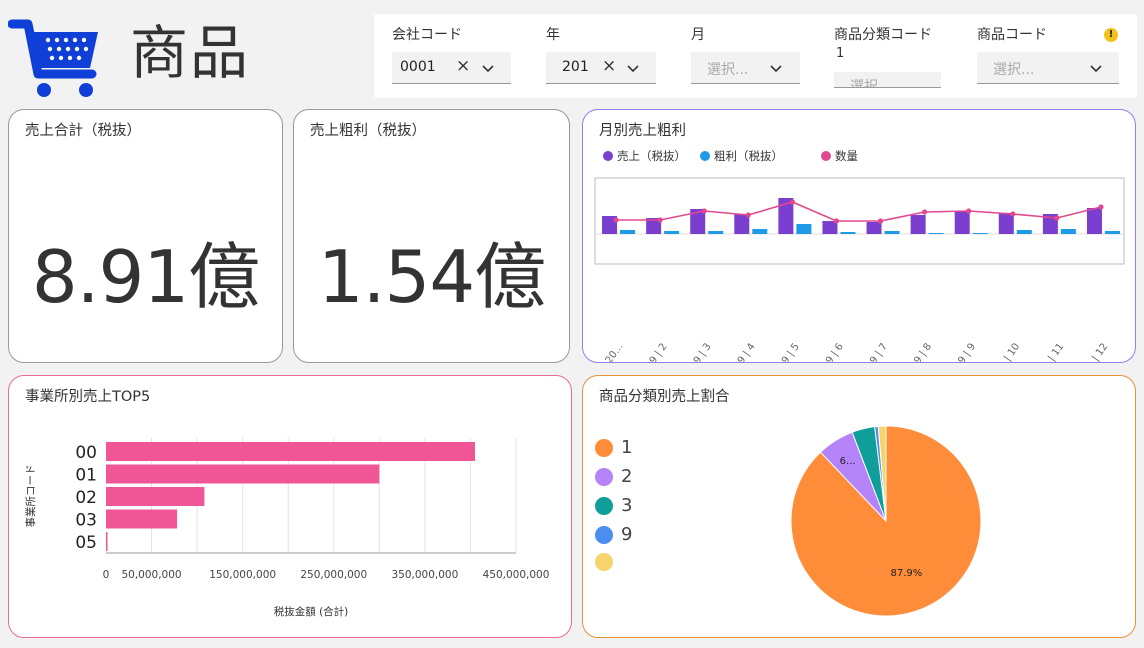 This screenshot has width=1144, height=648. I want to click on y-tick-label: 01, so click(86, 476).